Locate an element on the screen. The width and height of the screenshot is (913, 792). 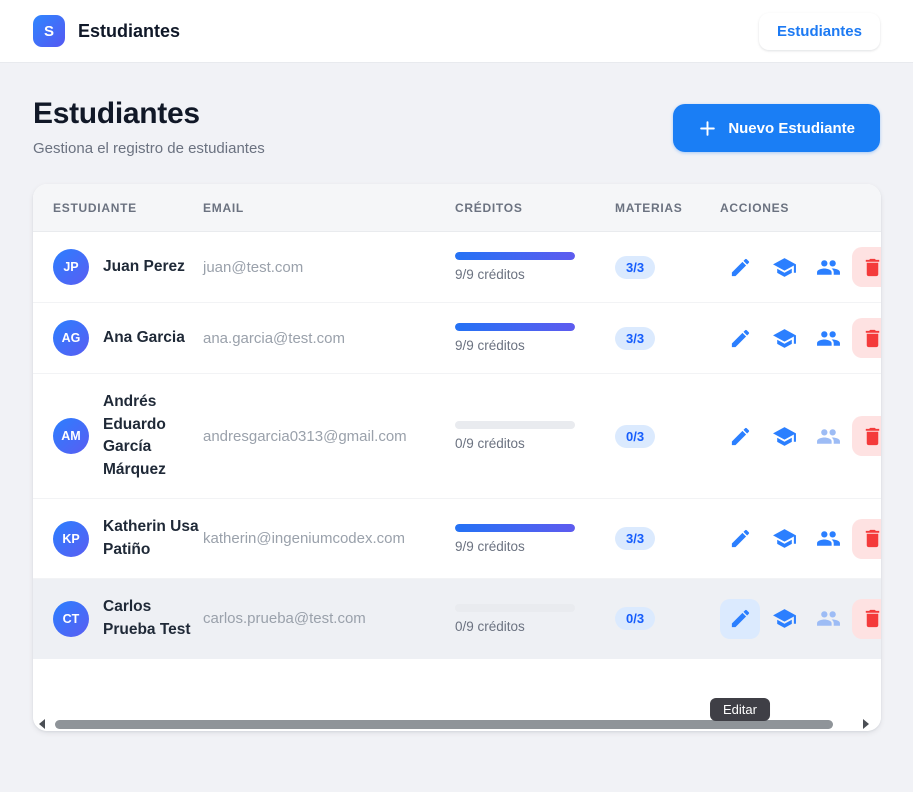
column-header-acciones: Acciones is located at coordinates (755, 207).